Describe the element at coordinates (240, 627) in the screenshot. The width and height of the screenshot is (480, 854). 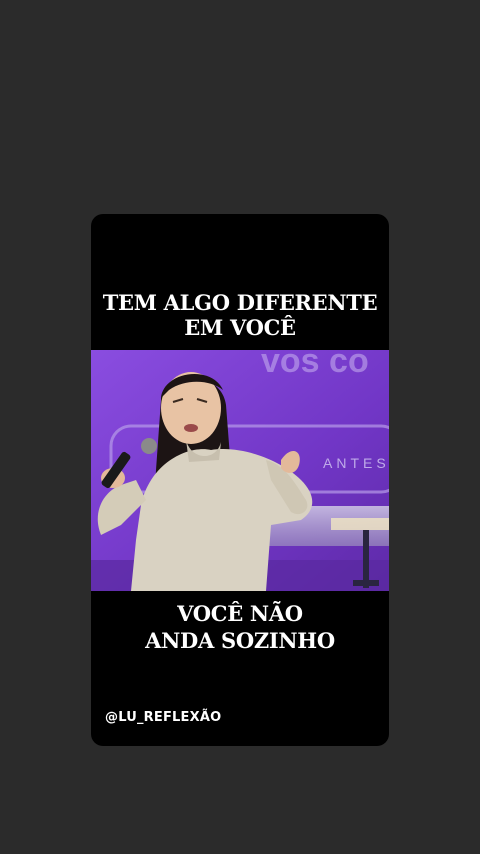
I see `caption-bottom: VOCÊ NÃO ANDA SOZINHO` at that location.